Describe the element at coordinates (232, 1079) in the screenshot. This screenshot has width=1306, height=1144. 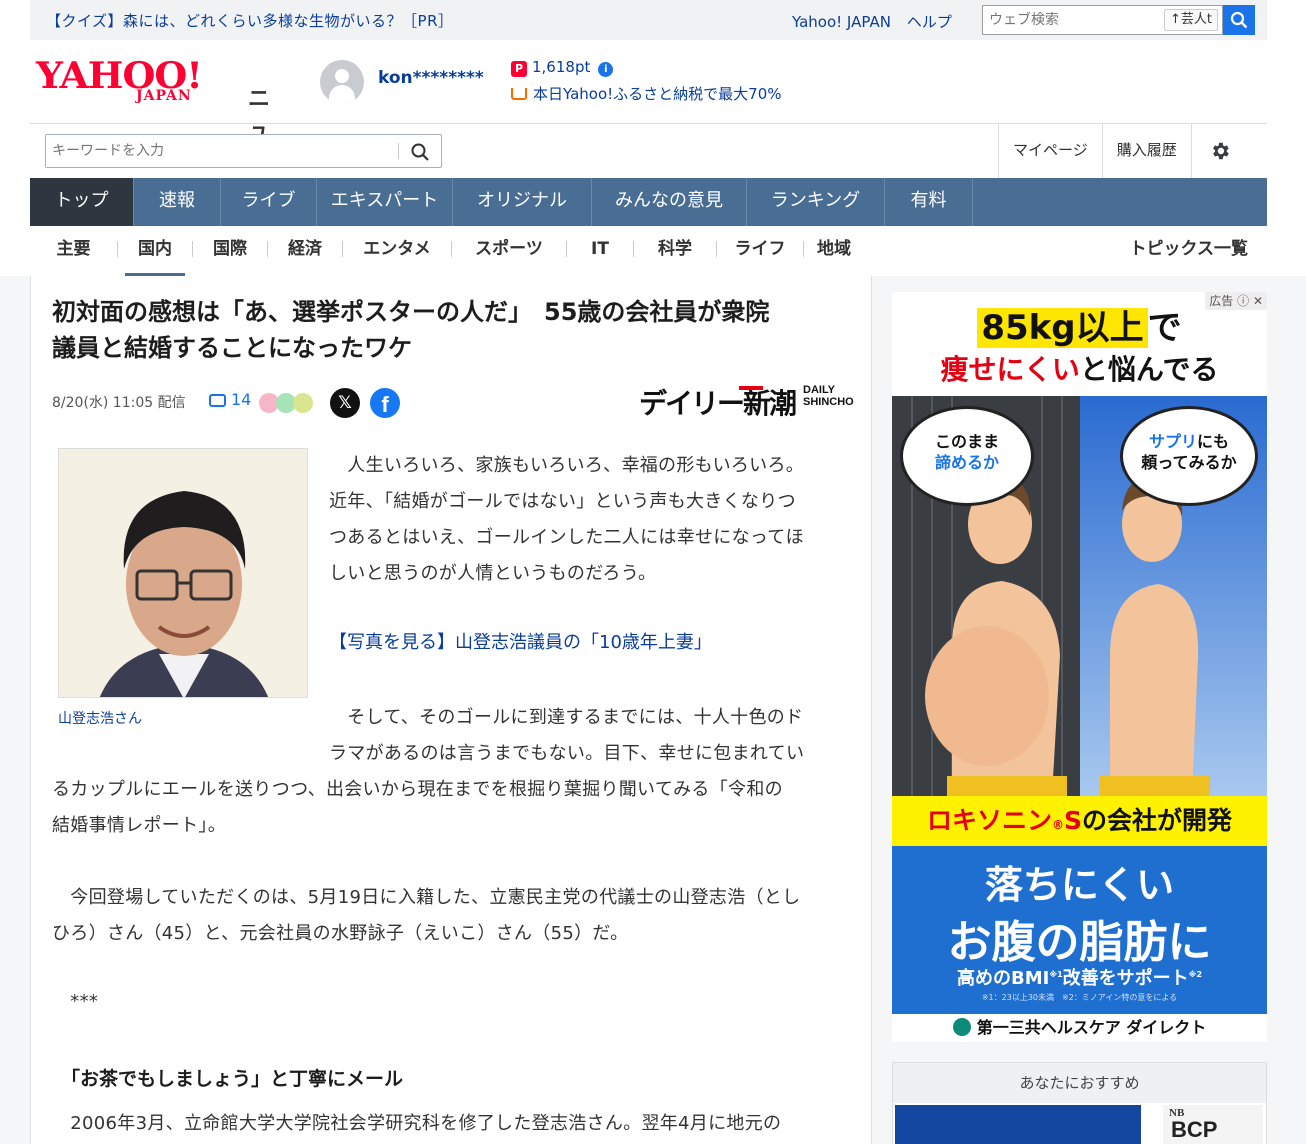
I see `section-heading: 「お茶でもしましょう」と丁寧にメール` at that location.